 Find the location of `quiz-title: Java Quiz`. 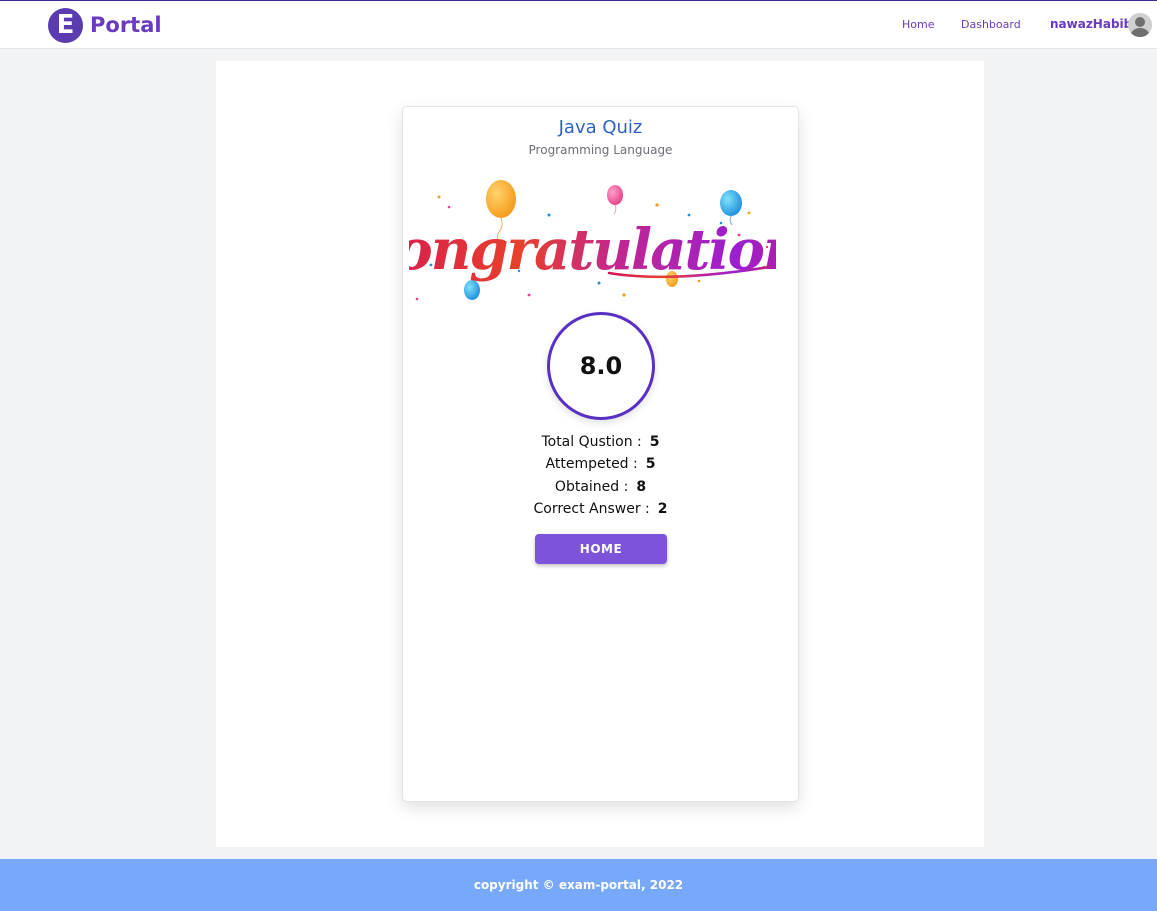

quiz-title: Java Quiz is located at coordinates (600, 127).